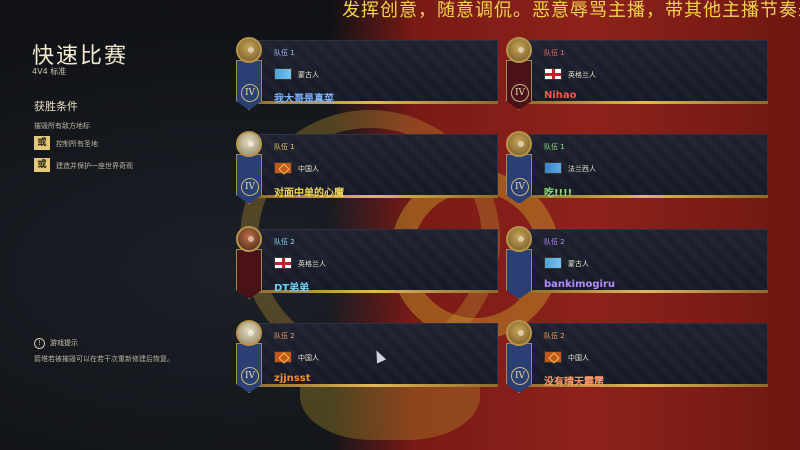  What do you see at coordinates (104, 359) in the screenshot?
I see `tip-text: 箭塔若被摧毁可以在若干次重新修建后恢复。` at bounding box center [104, 359].